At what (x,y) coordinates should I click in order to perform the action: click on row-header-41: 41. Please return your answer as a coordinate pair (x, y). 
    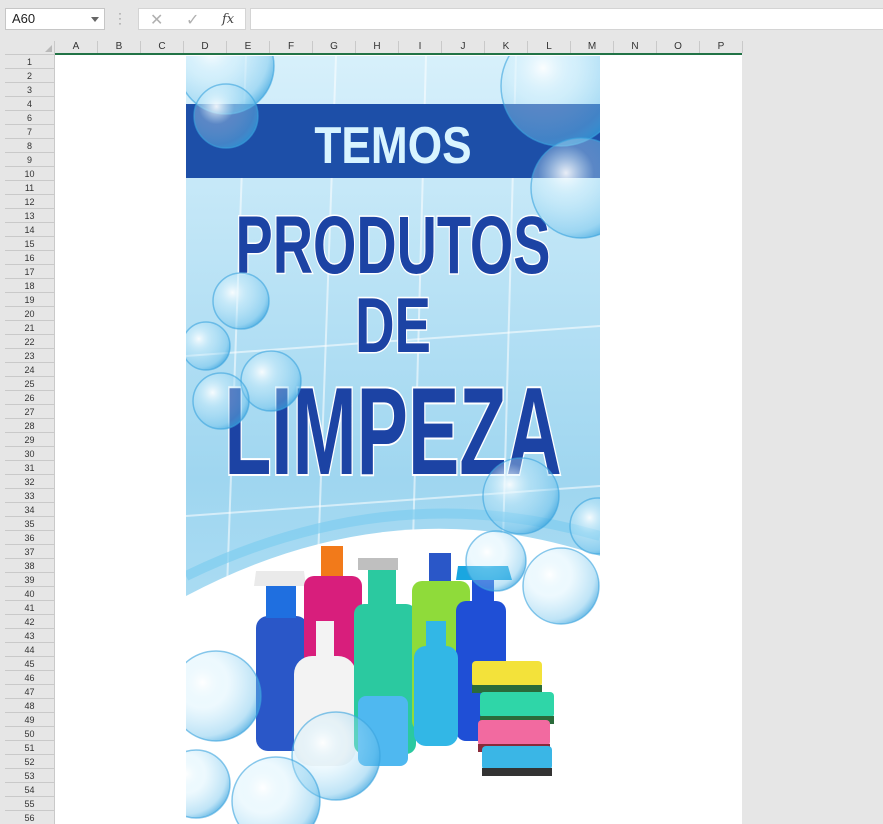
    Looking at the image, I should click on (29, 608).